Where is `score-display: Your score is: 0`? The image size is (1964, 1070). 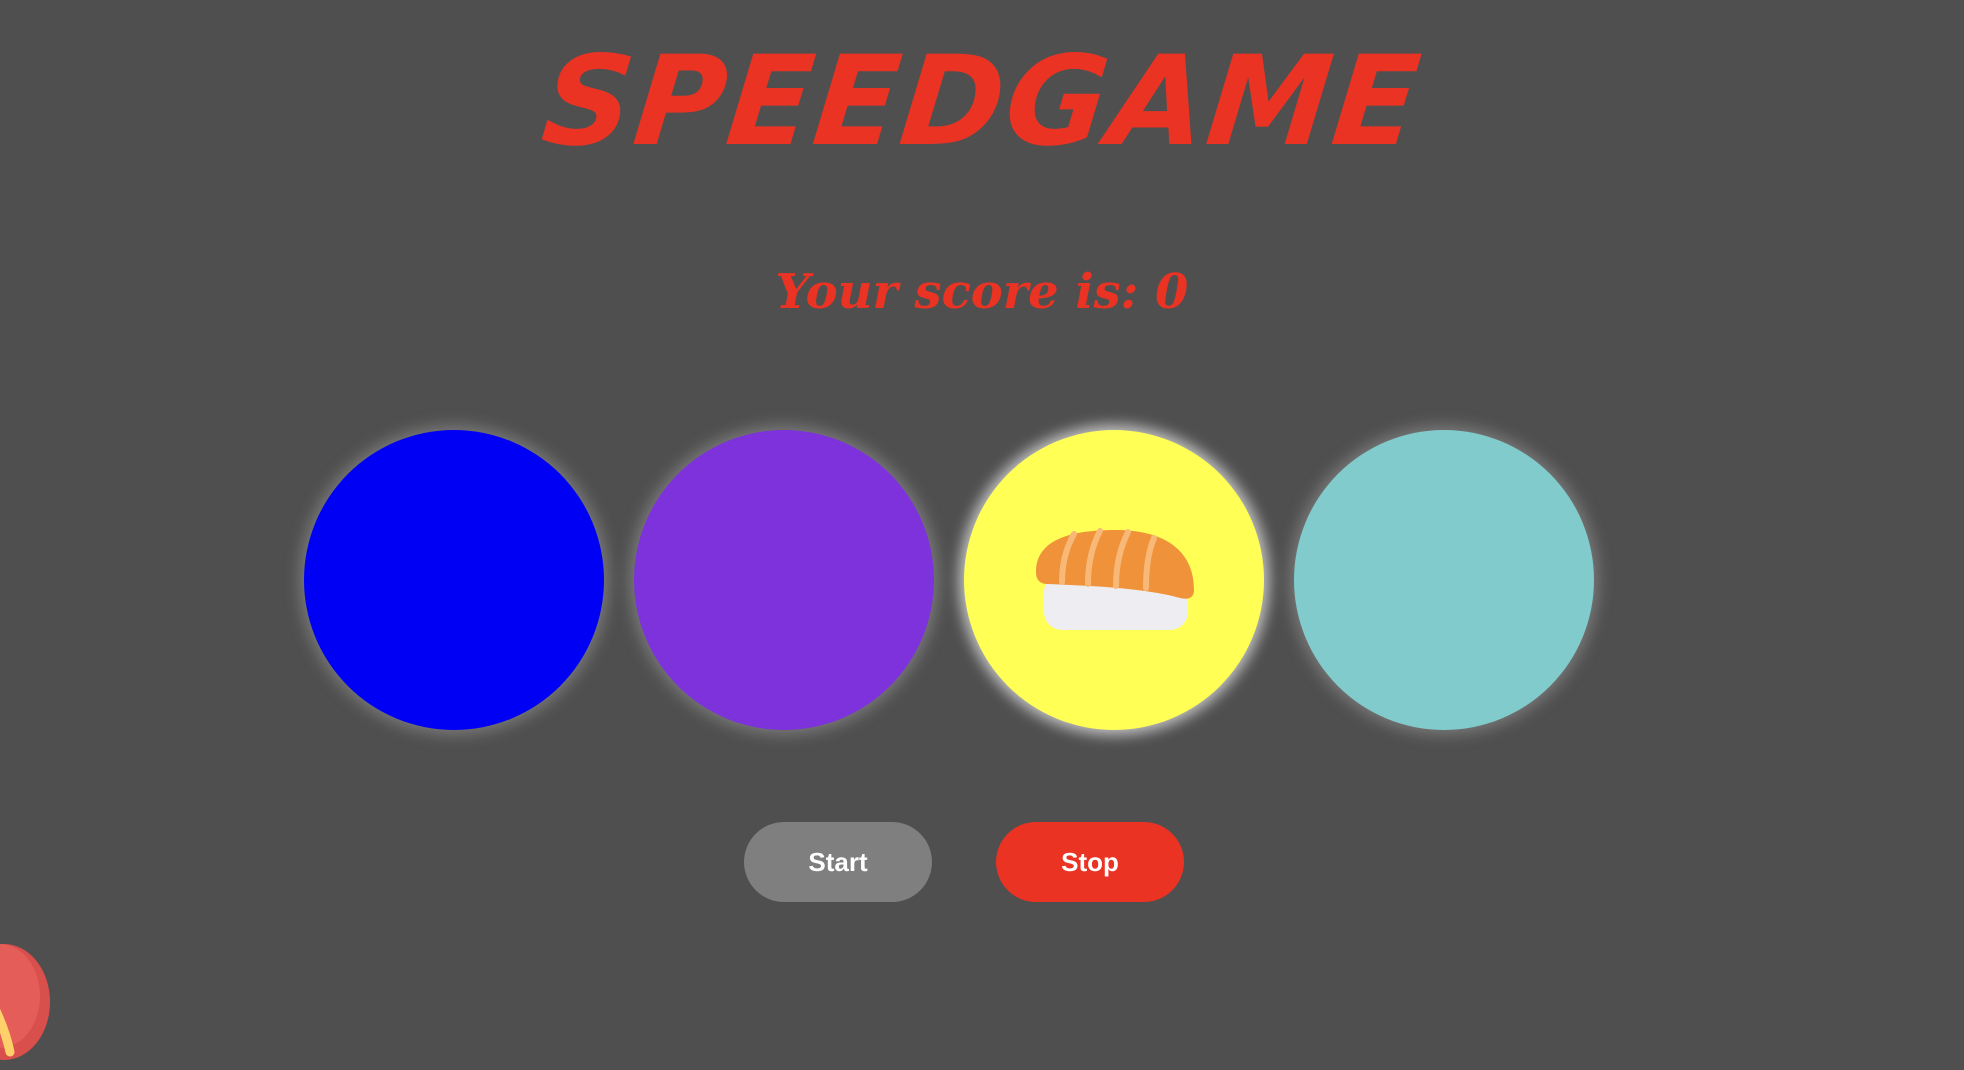 score-display: Your score is: 0 is located at coordinates (982, 292).